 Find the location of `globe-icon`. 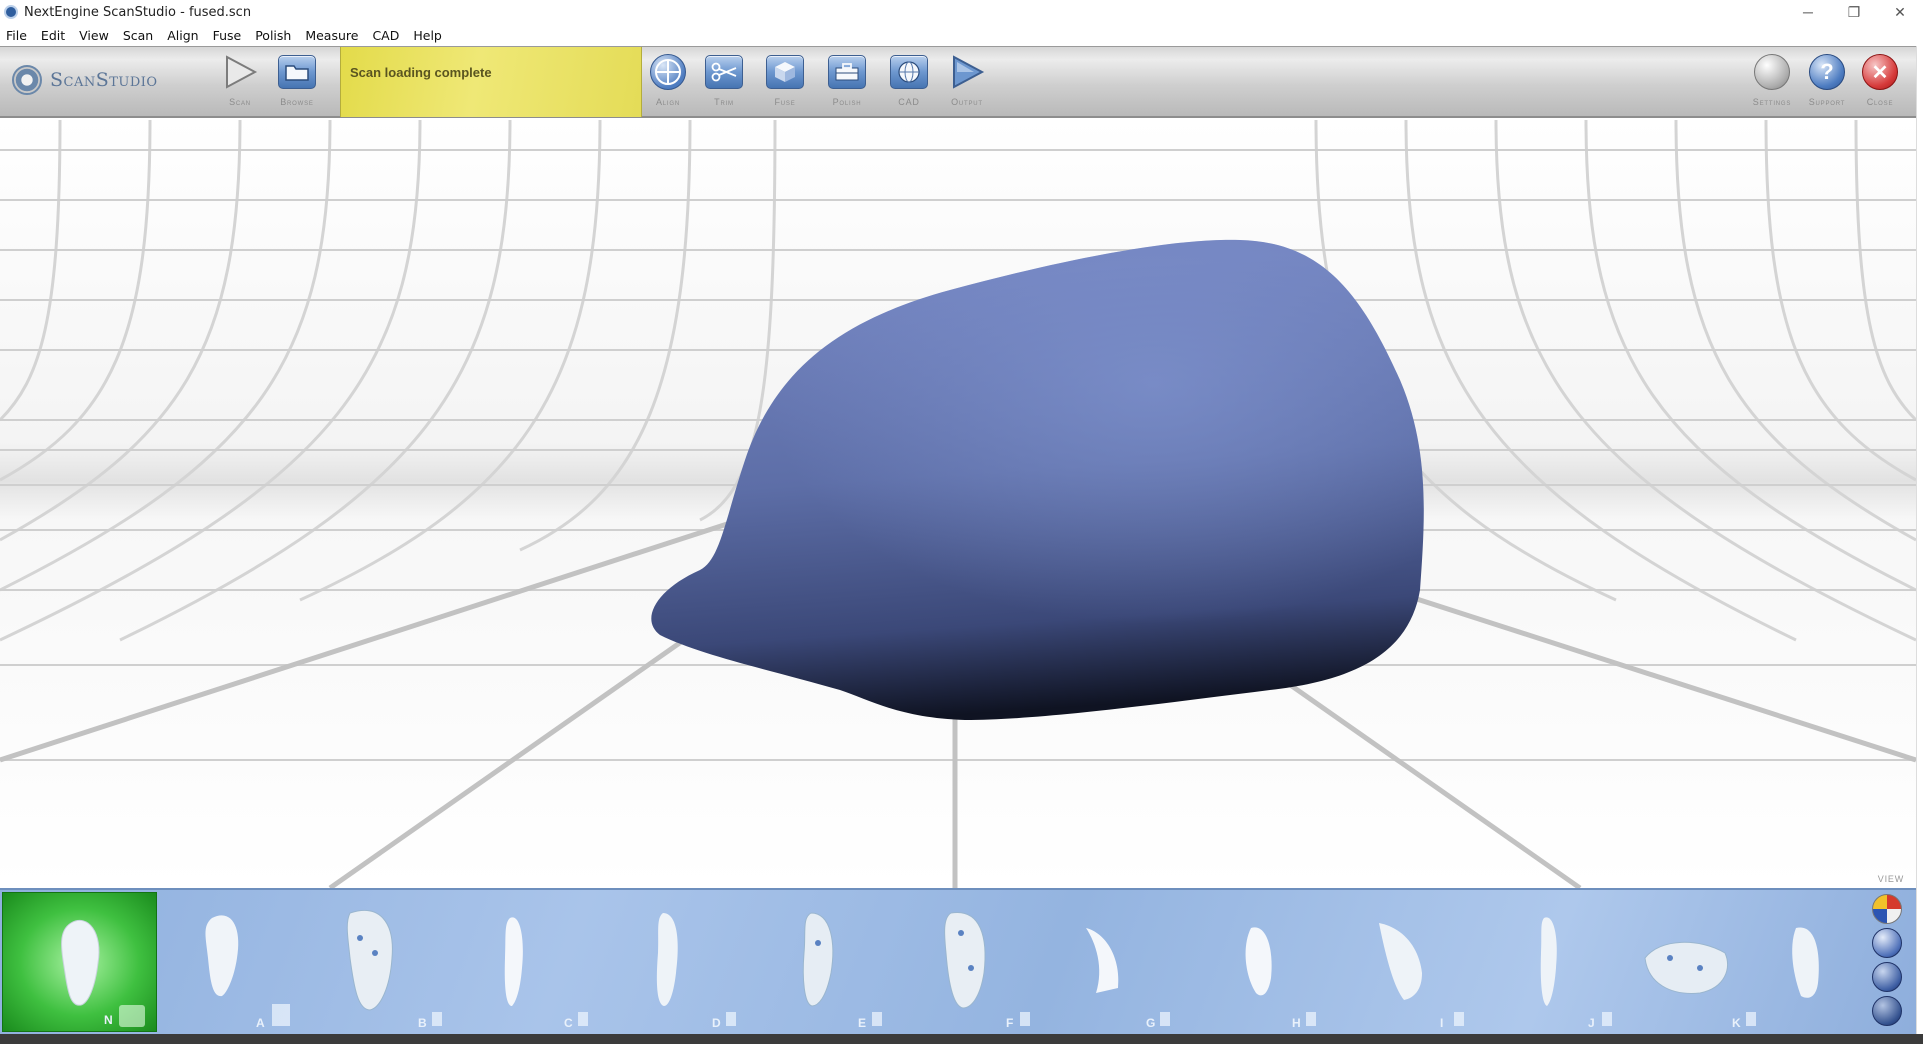

globe-icon is located at coordinates (909, 72).